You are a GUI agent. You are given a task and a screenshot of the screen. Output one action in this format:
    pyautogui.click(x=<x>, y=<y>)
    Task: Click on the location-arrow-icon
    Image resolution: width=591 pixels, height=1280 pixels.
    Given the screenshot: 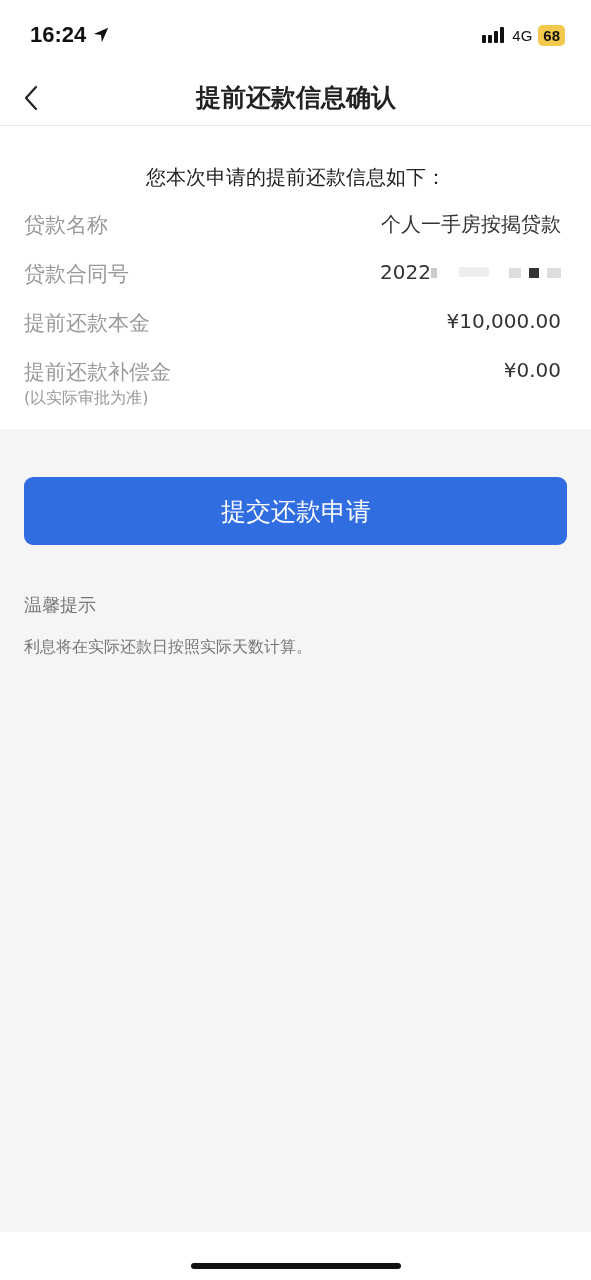 What is the action you would take?
    pyautogui.click(x=101, y=35)
    